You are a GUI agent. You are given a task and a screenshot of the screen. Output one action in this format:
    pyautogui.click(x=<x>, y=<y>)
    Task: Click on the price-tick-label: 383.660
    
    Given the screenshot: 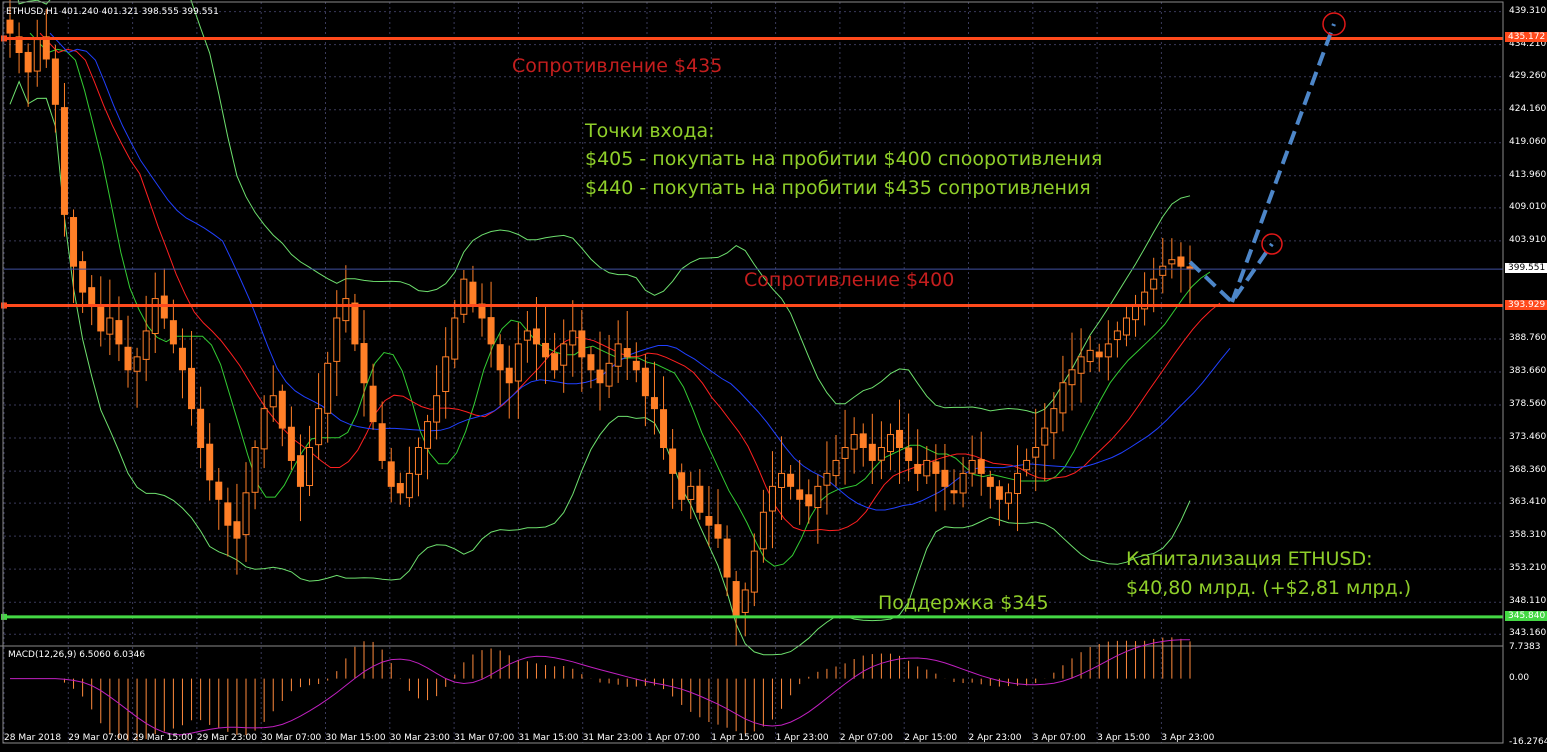 What is the action you would take?
    pyautogui.click(x=1528, y=371)
    